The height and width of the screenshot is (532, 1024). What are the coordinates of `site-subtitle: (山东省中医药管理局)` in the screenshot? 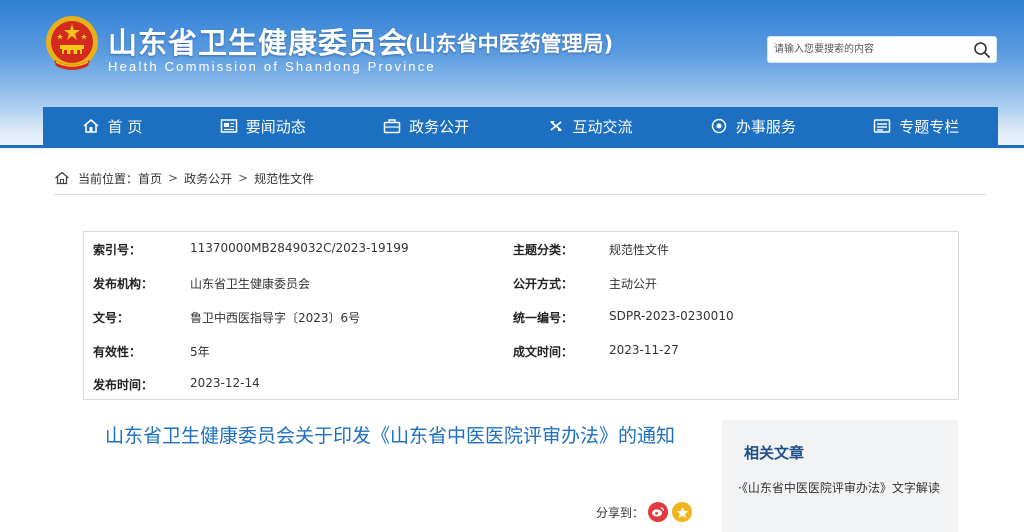 It's located at (509, 44).